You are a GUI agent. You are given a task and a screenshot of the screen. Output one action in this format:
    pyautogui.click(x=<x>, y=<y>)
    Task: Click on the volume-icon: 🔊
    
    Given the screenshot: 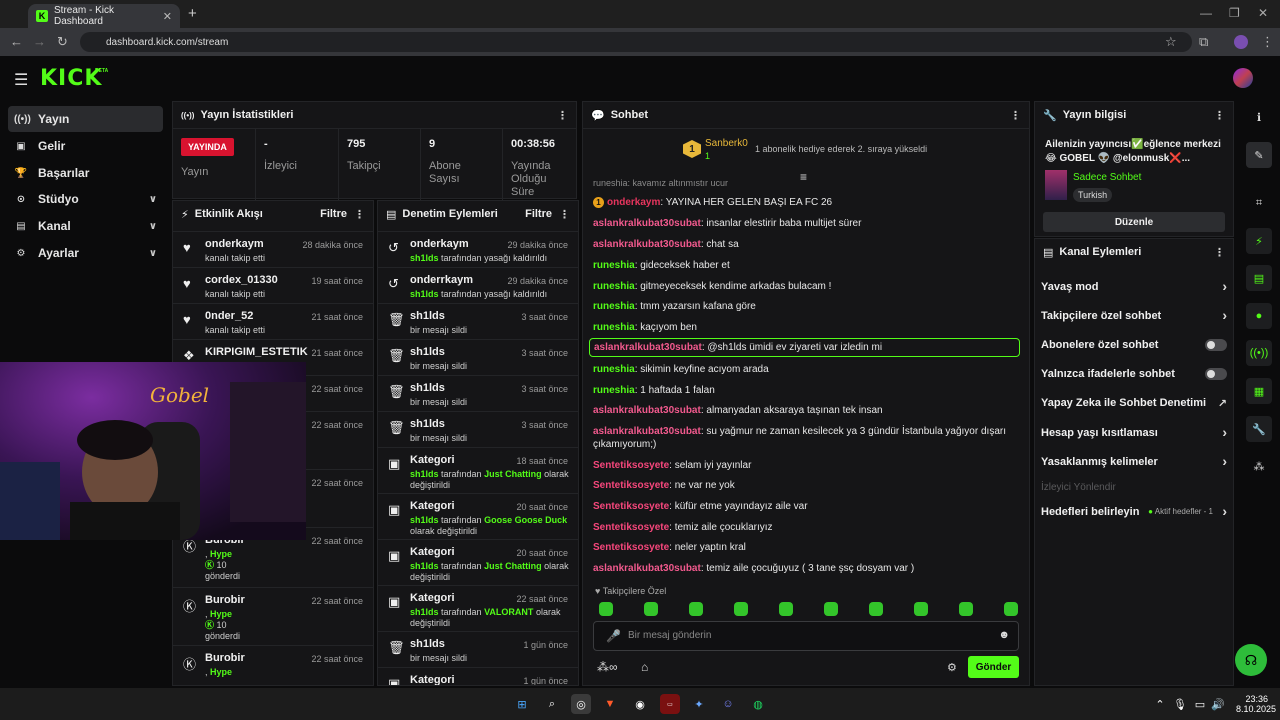 What is the action you would take?
    pyautogui.click(x=1218, y=704)
    